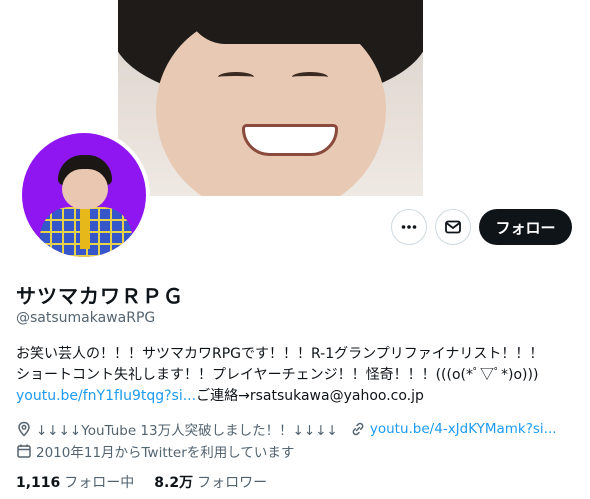 The width and height of the screenshot is (590, 499). I want to click on joined-text: 2010年11月からTwitterを利用しています, so click(165, 453).